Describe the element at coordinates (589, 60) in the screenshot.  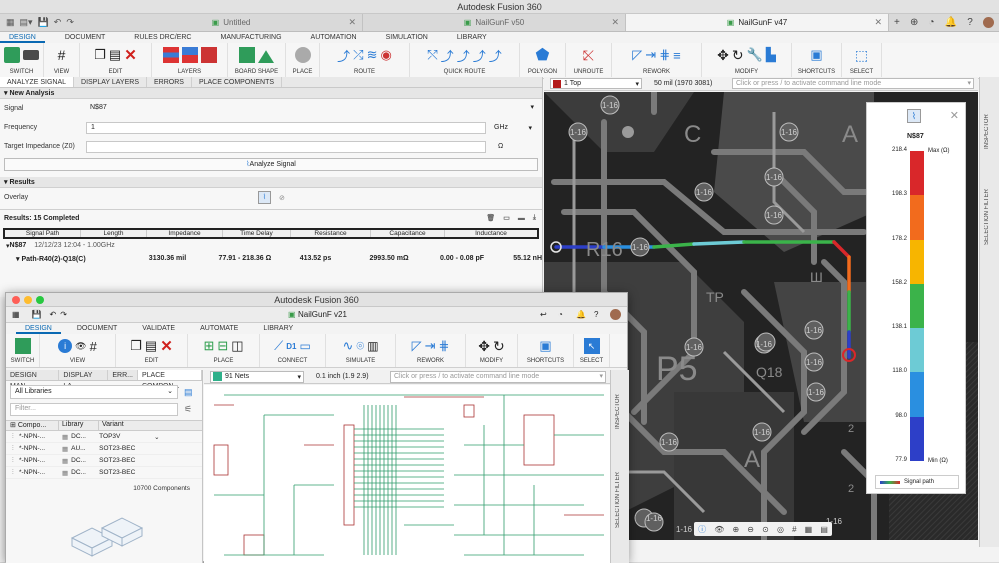
I see `group-unroute: ⤪ UNROUTE` at that location.